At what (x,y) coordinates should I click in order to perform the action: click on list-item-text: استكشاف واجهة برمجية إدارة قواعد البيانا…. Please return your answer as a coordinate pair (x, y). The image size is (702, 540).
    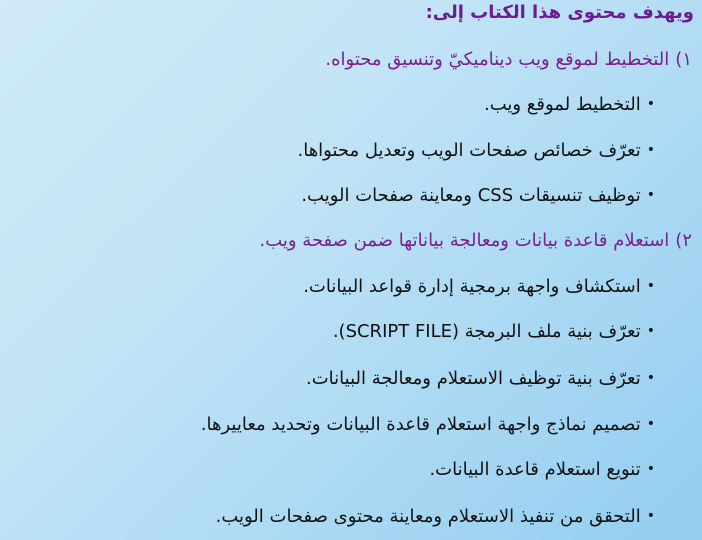
    Looking at the image, I should click on (472, 286).